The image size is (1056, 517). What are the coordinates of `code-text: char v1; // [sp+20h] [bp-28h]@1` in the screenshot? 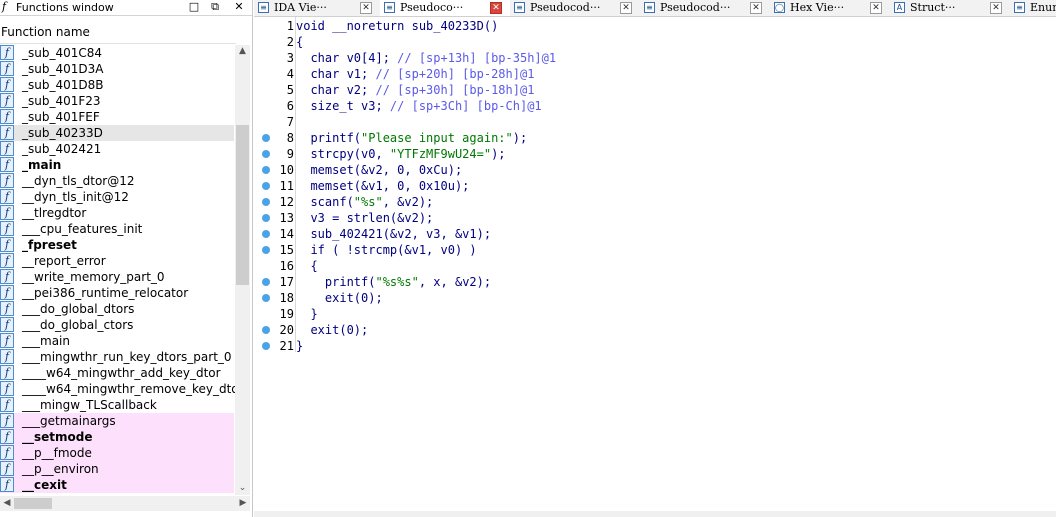 It's located at (415, 74).